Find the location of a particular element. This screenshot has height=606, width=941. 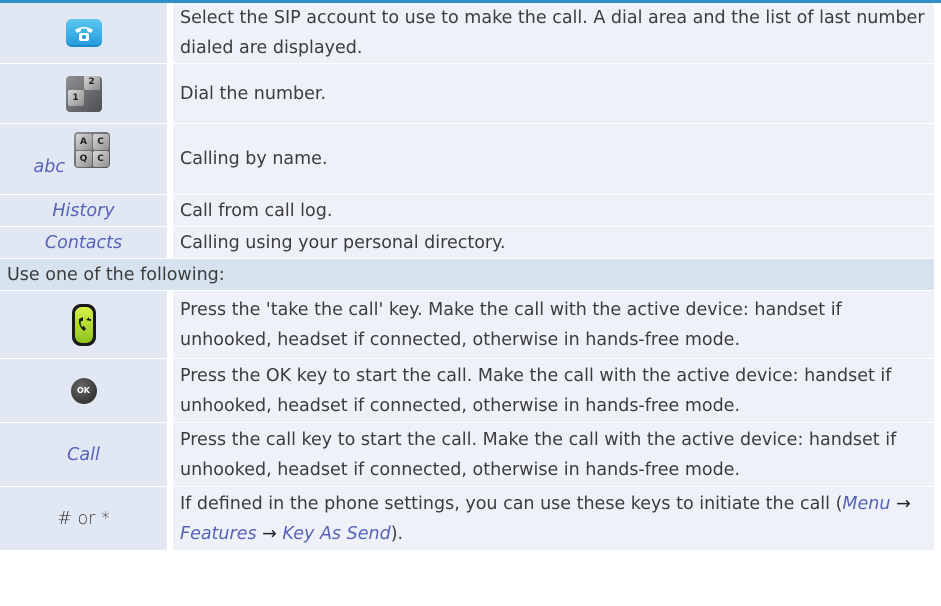

features-ref: Features is located at coordinates (218, 533).